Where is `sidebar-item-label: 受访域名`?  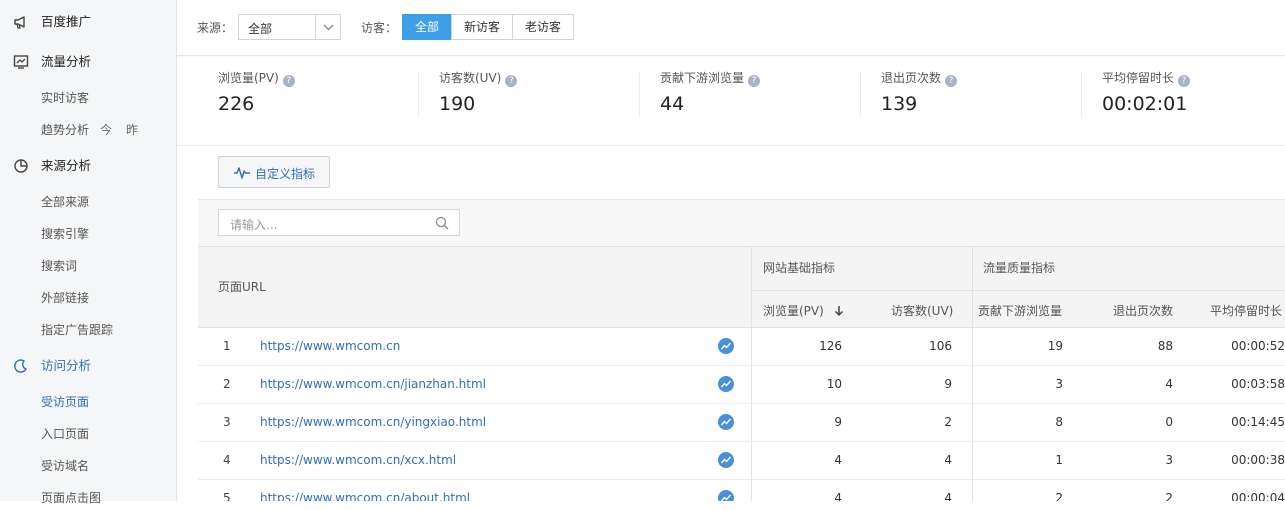
sidebar-item-label: 受访域名 is located at coordinates (65, 466).